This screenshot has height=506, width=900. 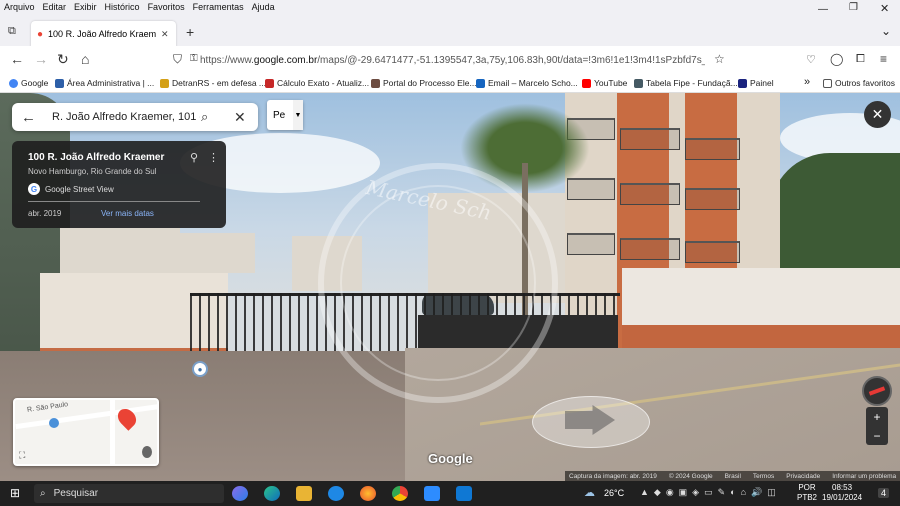 I want to click on maps-pin-icon: ●, so click(x=40, y=34).